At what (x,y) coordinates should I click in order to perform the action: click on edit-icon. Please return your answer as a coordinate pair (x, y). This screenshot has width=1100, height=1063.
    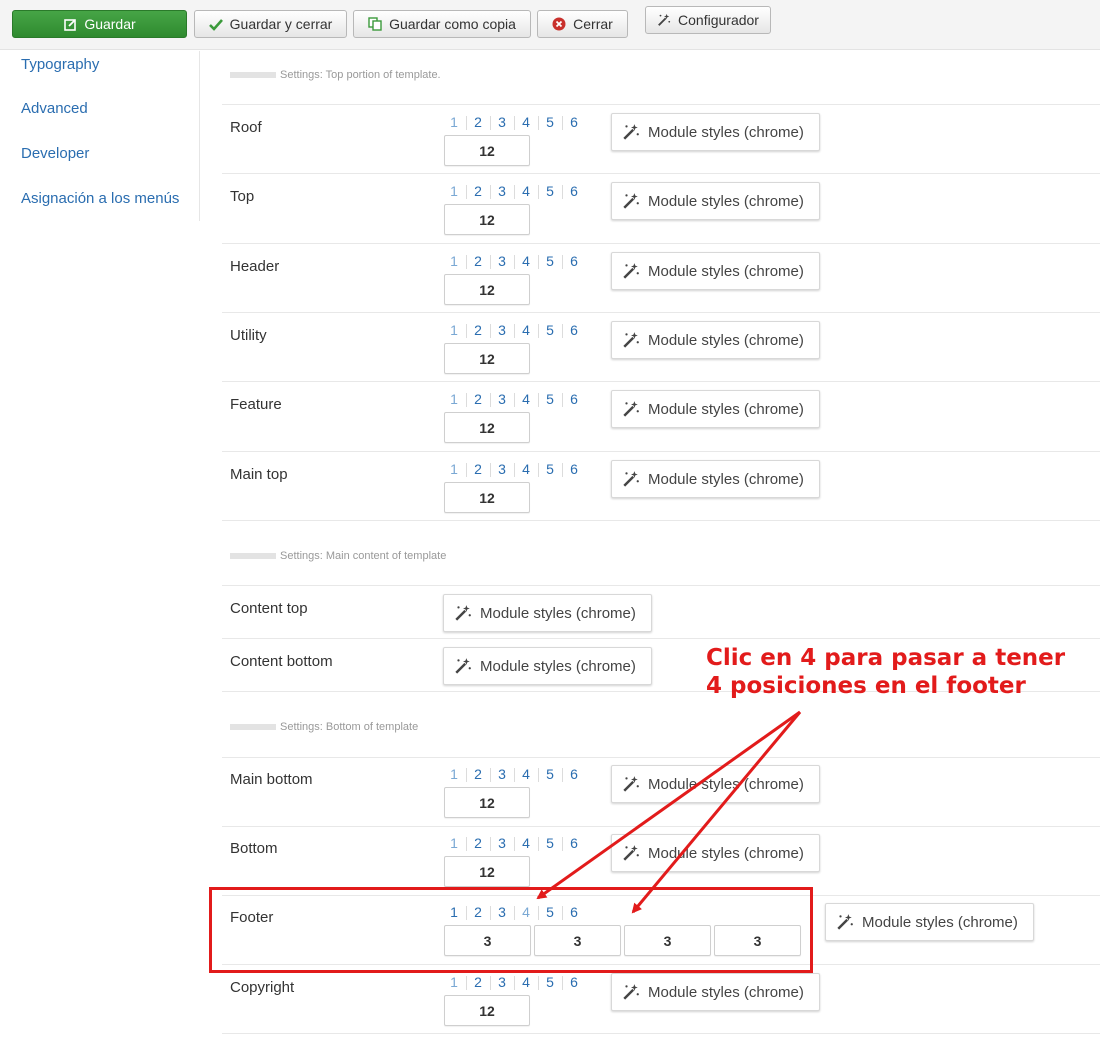
    Looking at the image, I should click on (70, 24).